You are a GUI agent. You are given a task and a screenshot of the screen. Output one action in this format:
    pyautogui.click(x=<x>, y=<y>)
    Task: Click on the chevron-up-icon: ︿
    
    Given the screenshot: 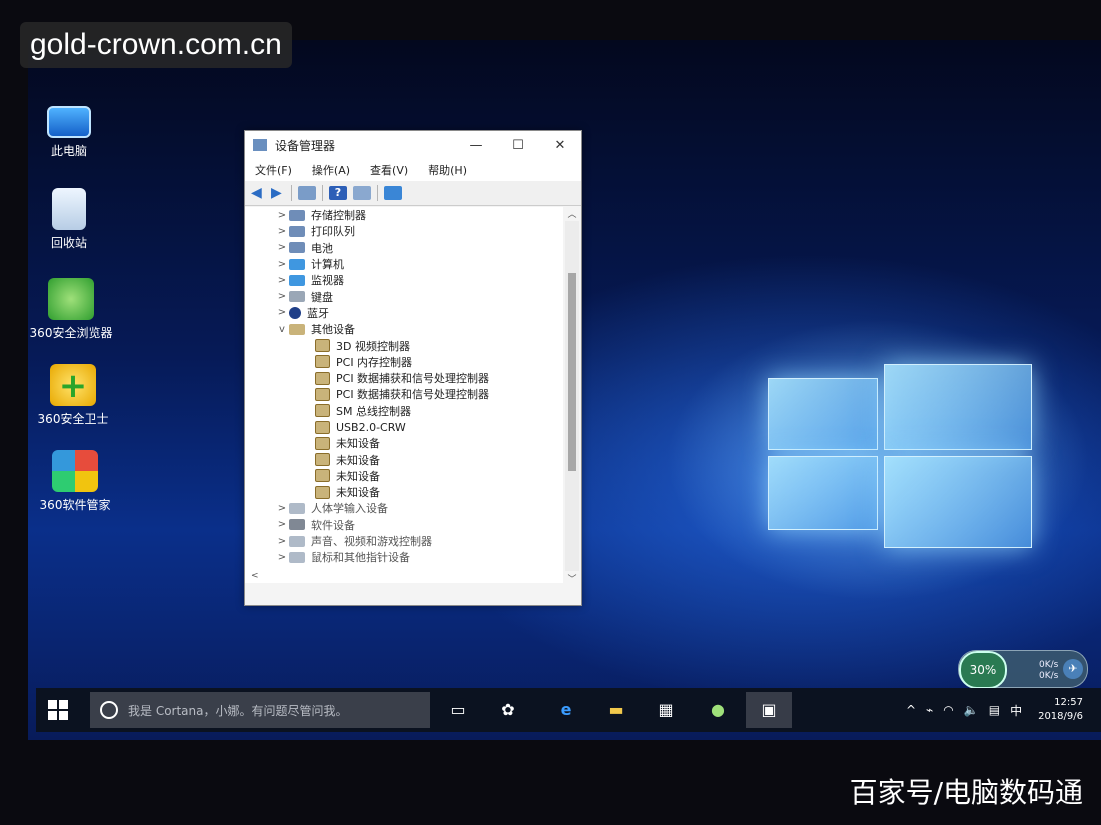 What is the action you would take?
    pyautogui.click(x=572, y=213)
    